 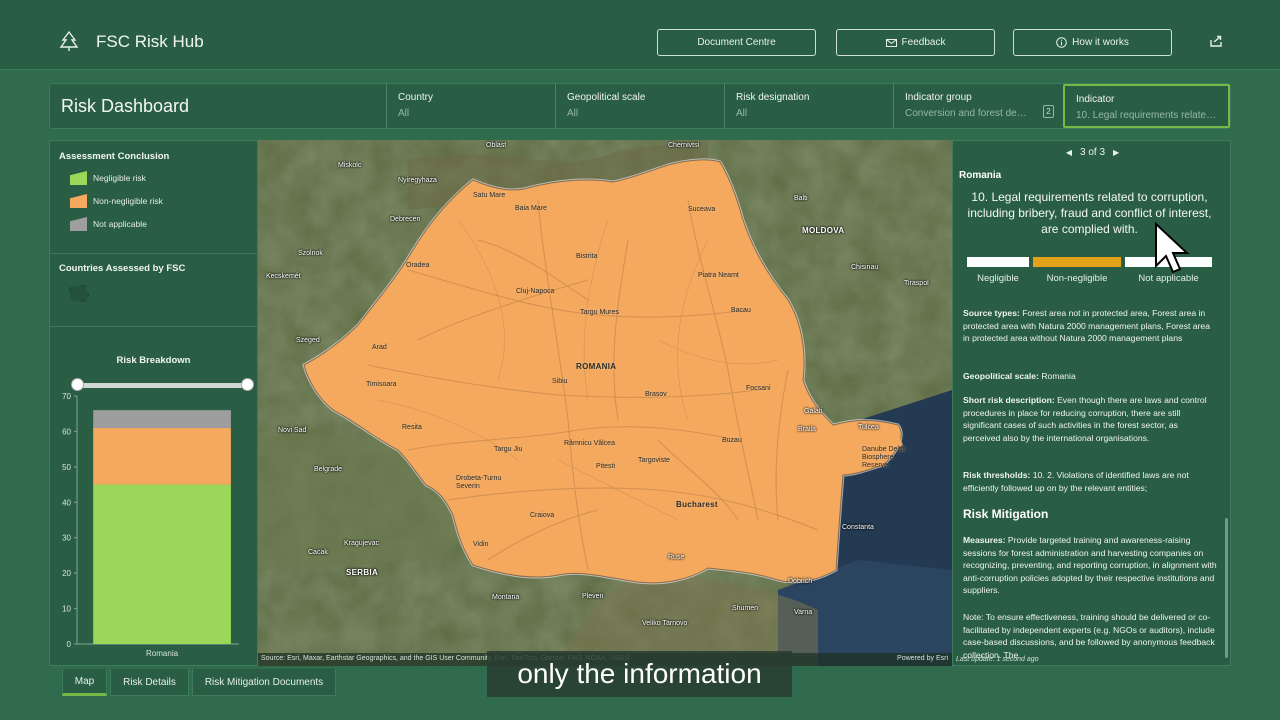 What do you see at coordinates (308, 340) in the screenshot?
I see `map-label: Szeged` at bounding box center [308, 340].